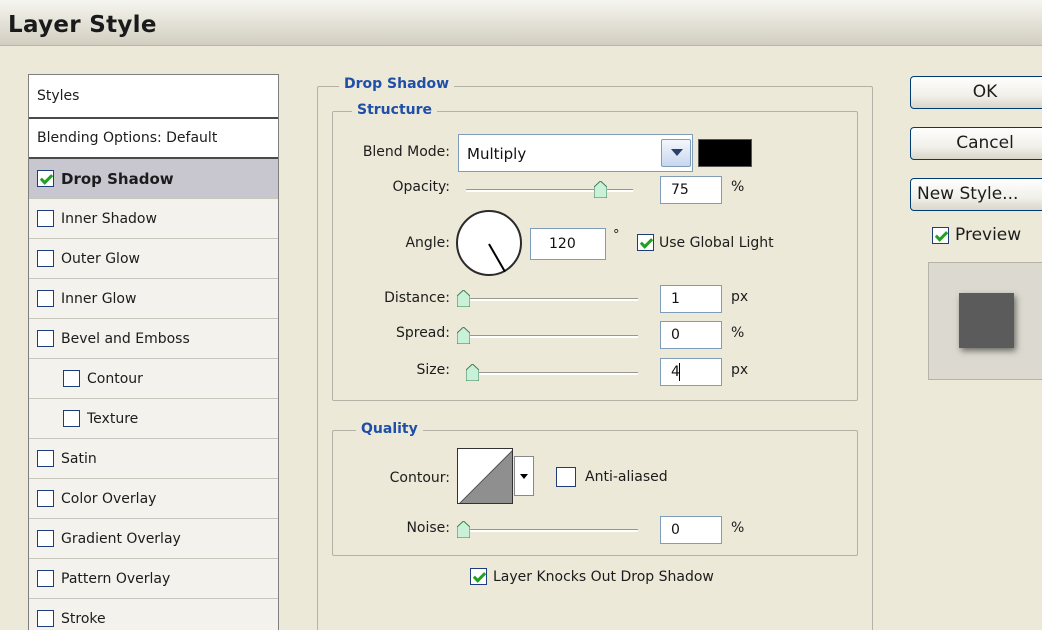 The image size is (1042, 630). Describe the element at coordinates (472, 372) in the screenshot. I see `size-slider-thumb` at that location.